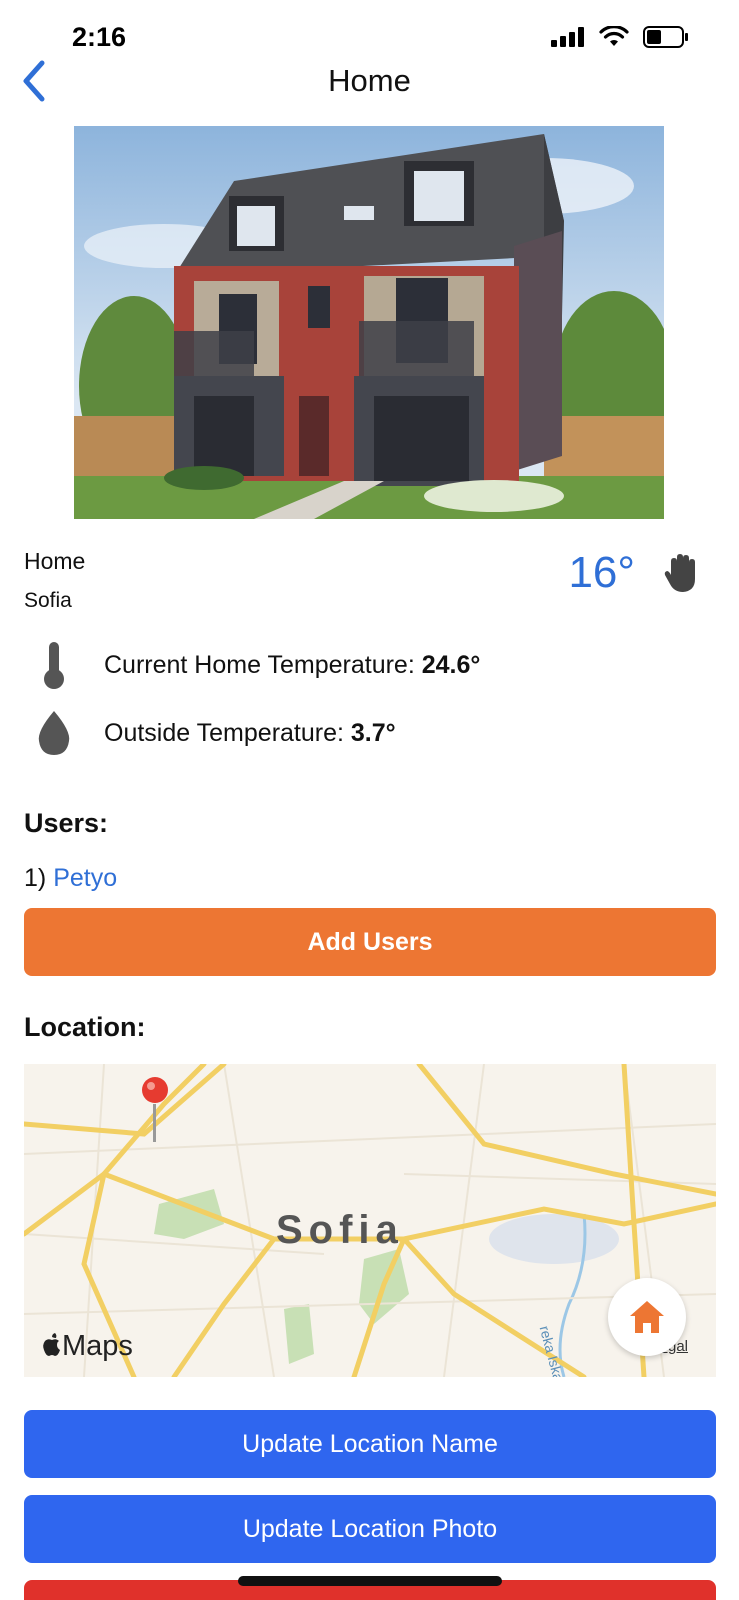 The height and width of the screenshot is (1600, 739). I want to click on thermometer-icon, so click(54, 665).